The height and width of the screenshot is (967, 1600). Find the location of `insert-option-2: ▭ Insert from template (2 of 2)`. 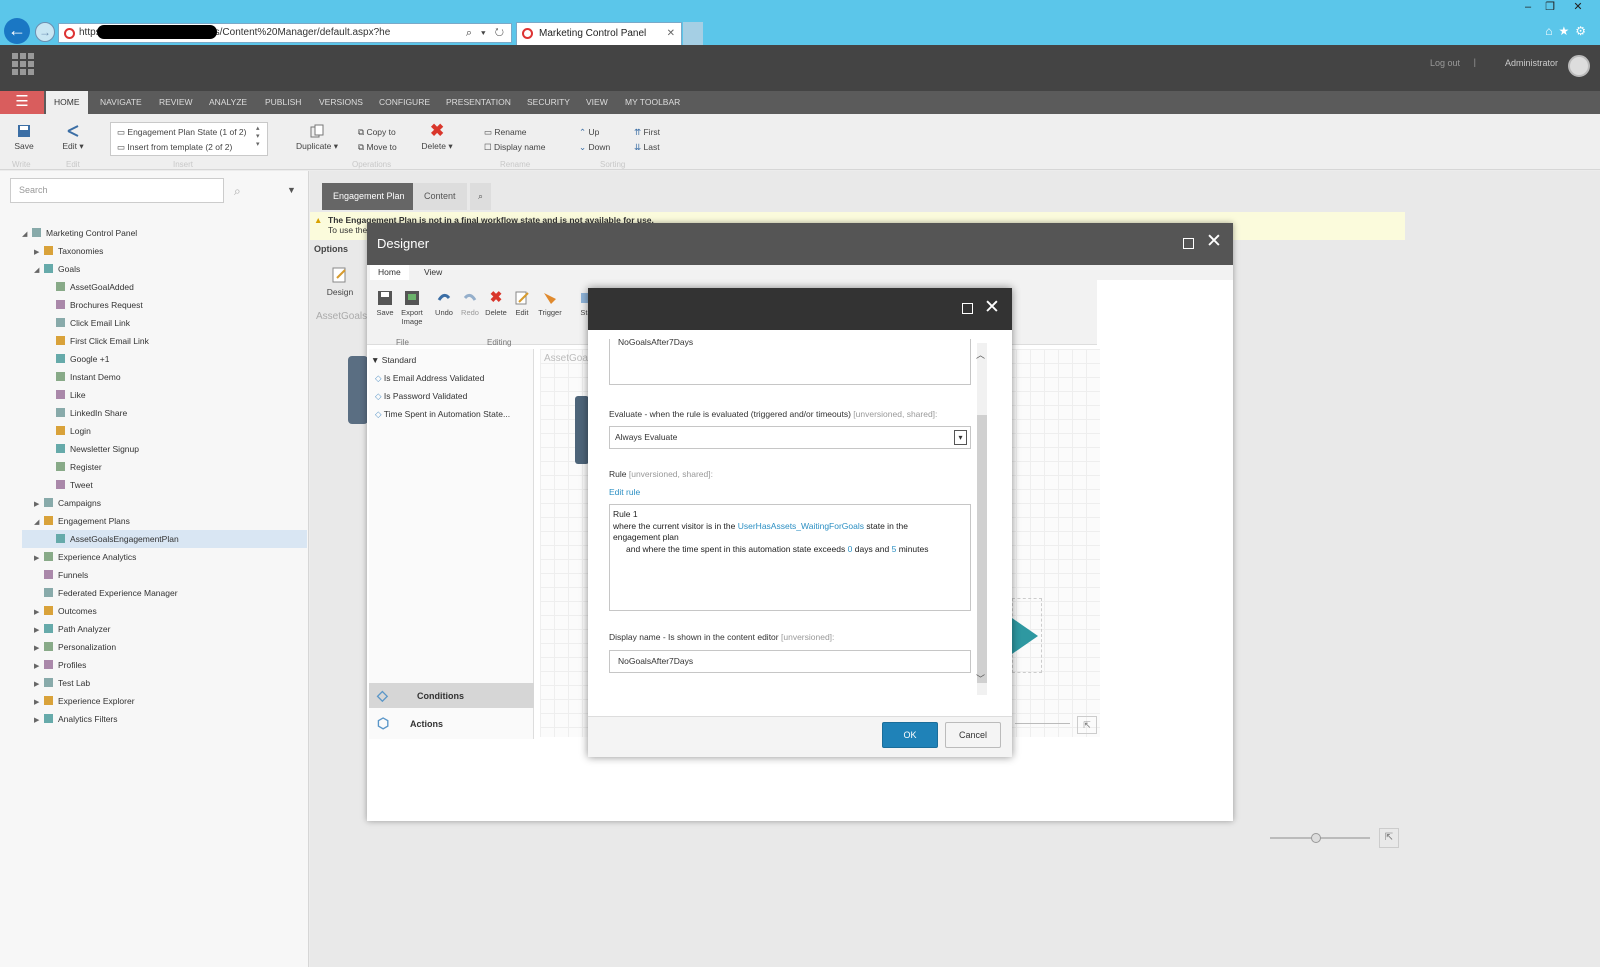

insert-option-2: ▭ Insert from template (2 of 2) is located at coordinates (174, 147).